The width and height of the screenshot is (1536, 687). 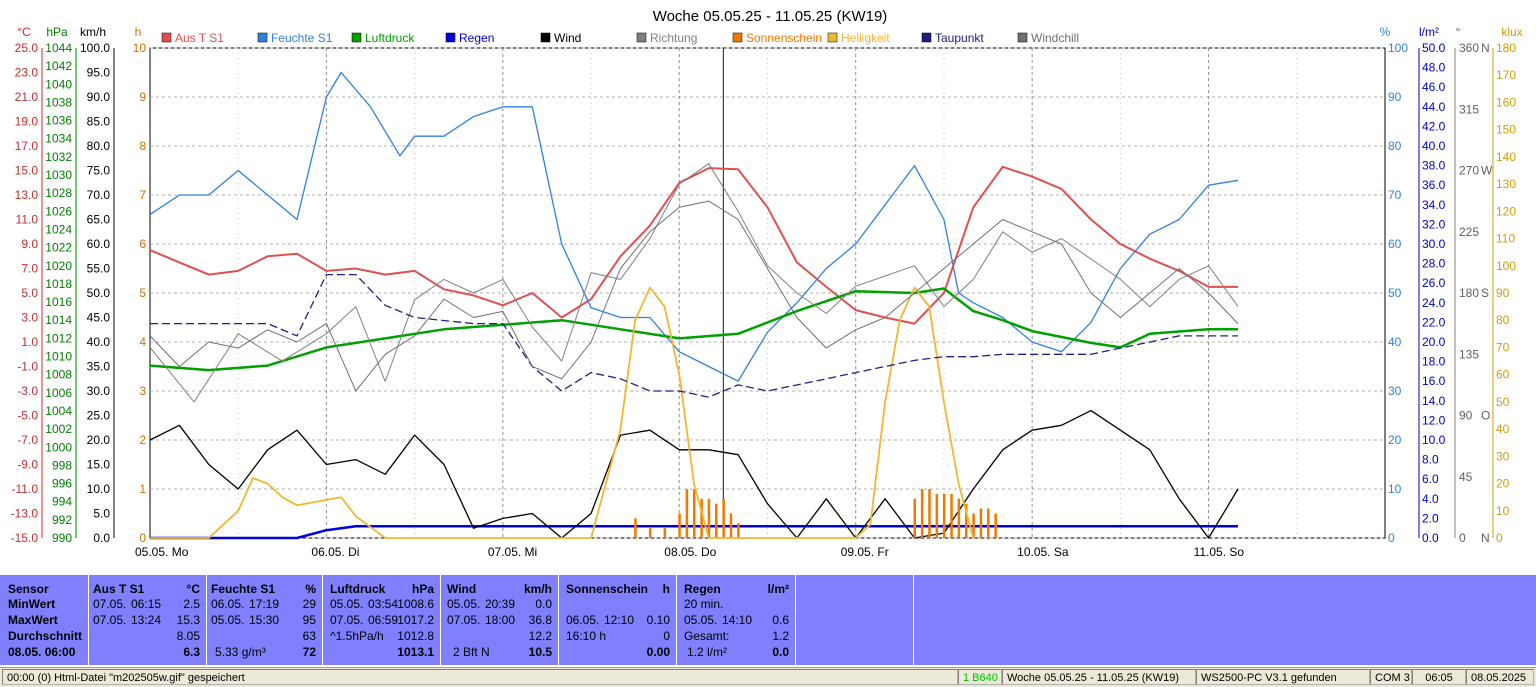 I want to click on temp-axis-tick: 23.0, so click(x=27, y=73).